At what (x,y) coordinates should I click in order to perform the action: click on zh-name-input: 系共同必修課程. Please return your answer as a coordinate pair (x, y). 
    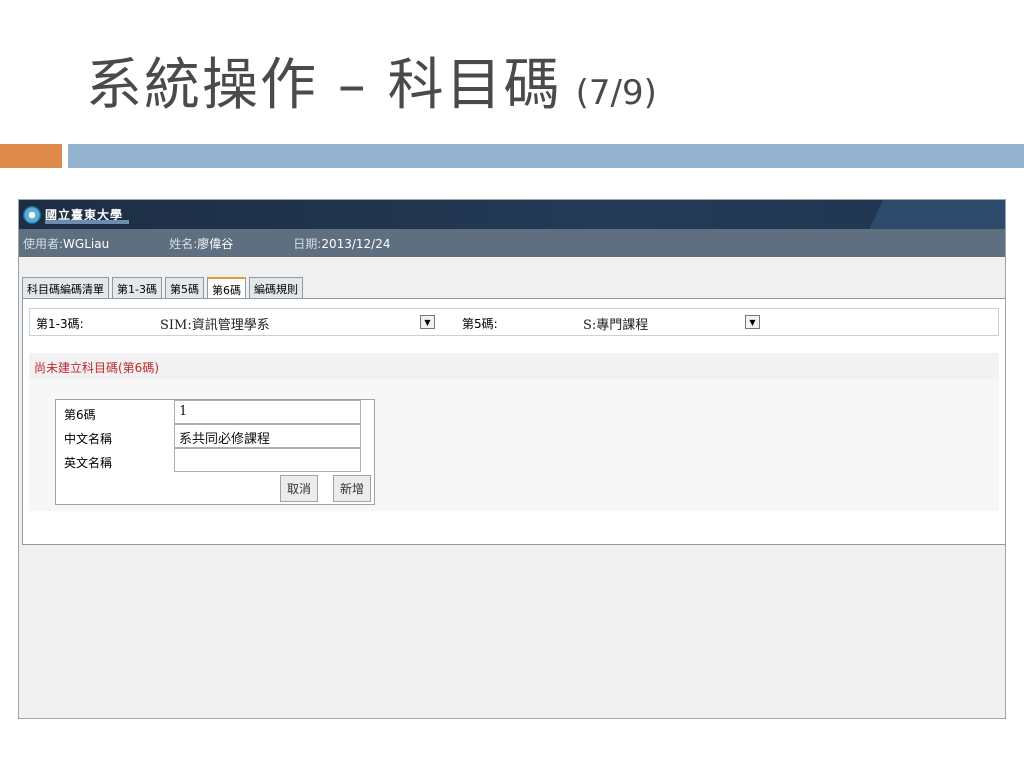
    Looking at the image, I should click on (267, 436).